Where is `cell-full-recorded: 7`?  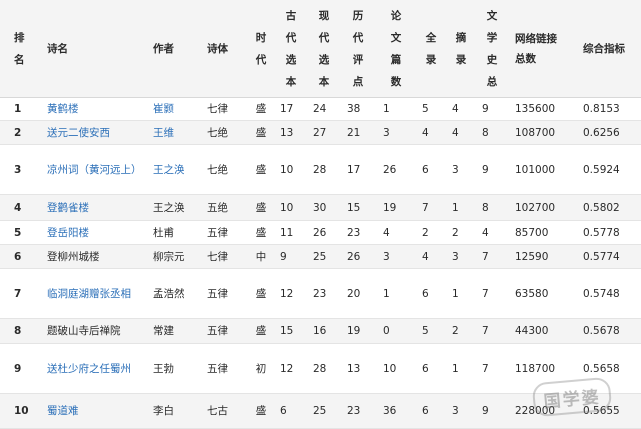 cell-full-recorded: 7 is located at coordinates (425, 207).